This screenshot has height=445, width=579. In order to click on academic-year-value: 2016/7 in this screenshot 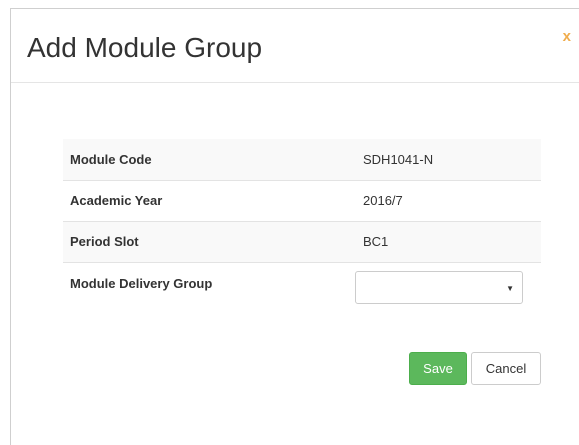, I will do `click(448, 200)`.